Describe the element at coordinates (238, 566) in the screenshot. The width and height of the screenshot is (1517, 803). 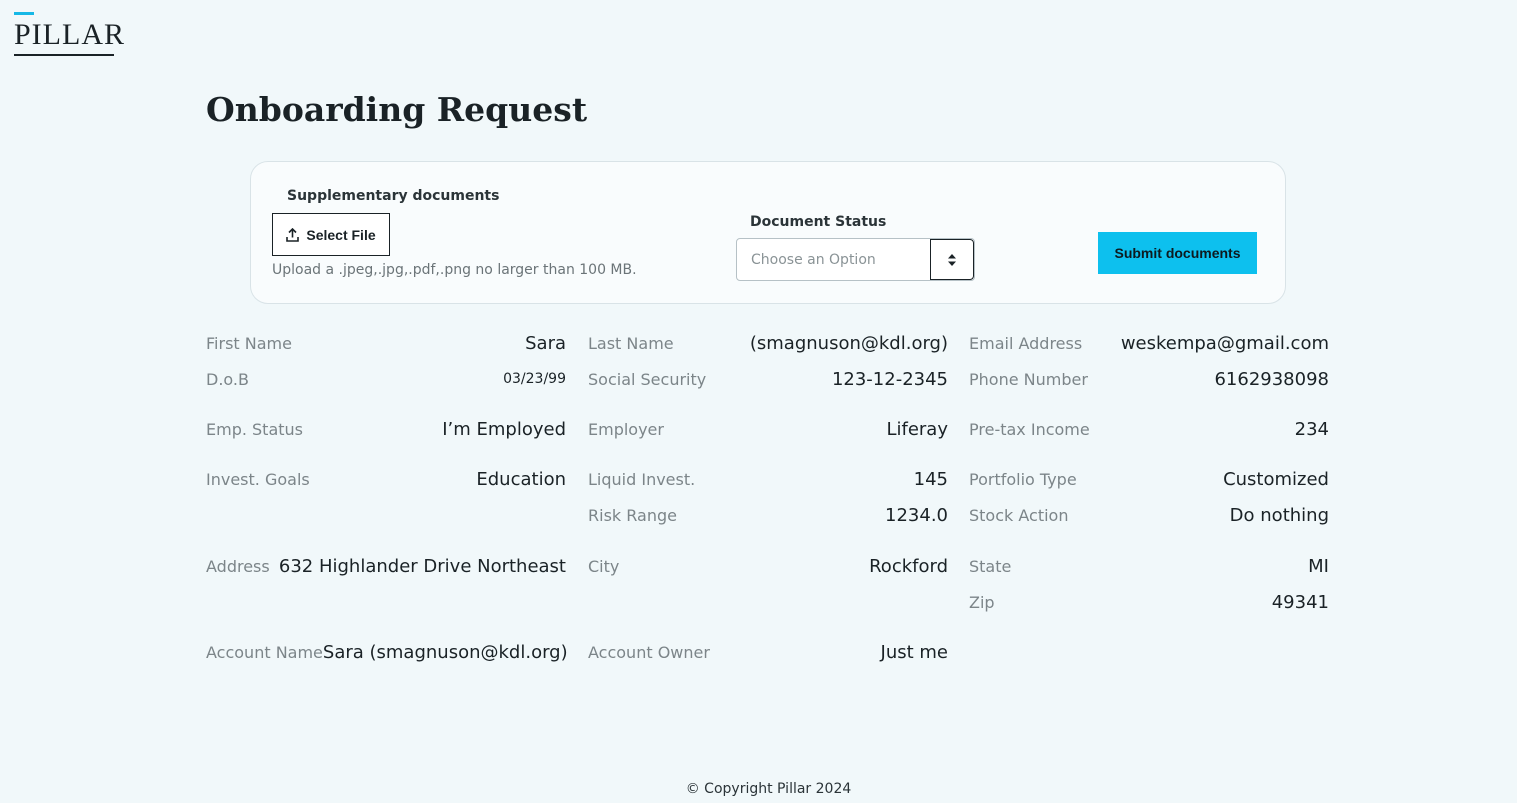
I see `field-label: Address` at that location.